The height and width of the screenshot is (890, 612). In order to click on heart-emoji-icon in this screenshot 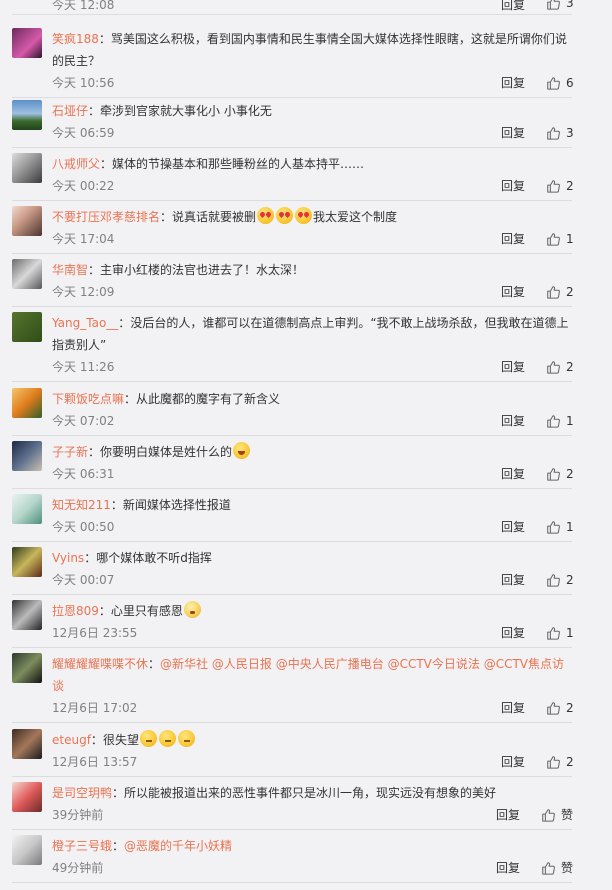, I will do `click(304, 215)`.